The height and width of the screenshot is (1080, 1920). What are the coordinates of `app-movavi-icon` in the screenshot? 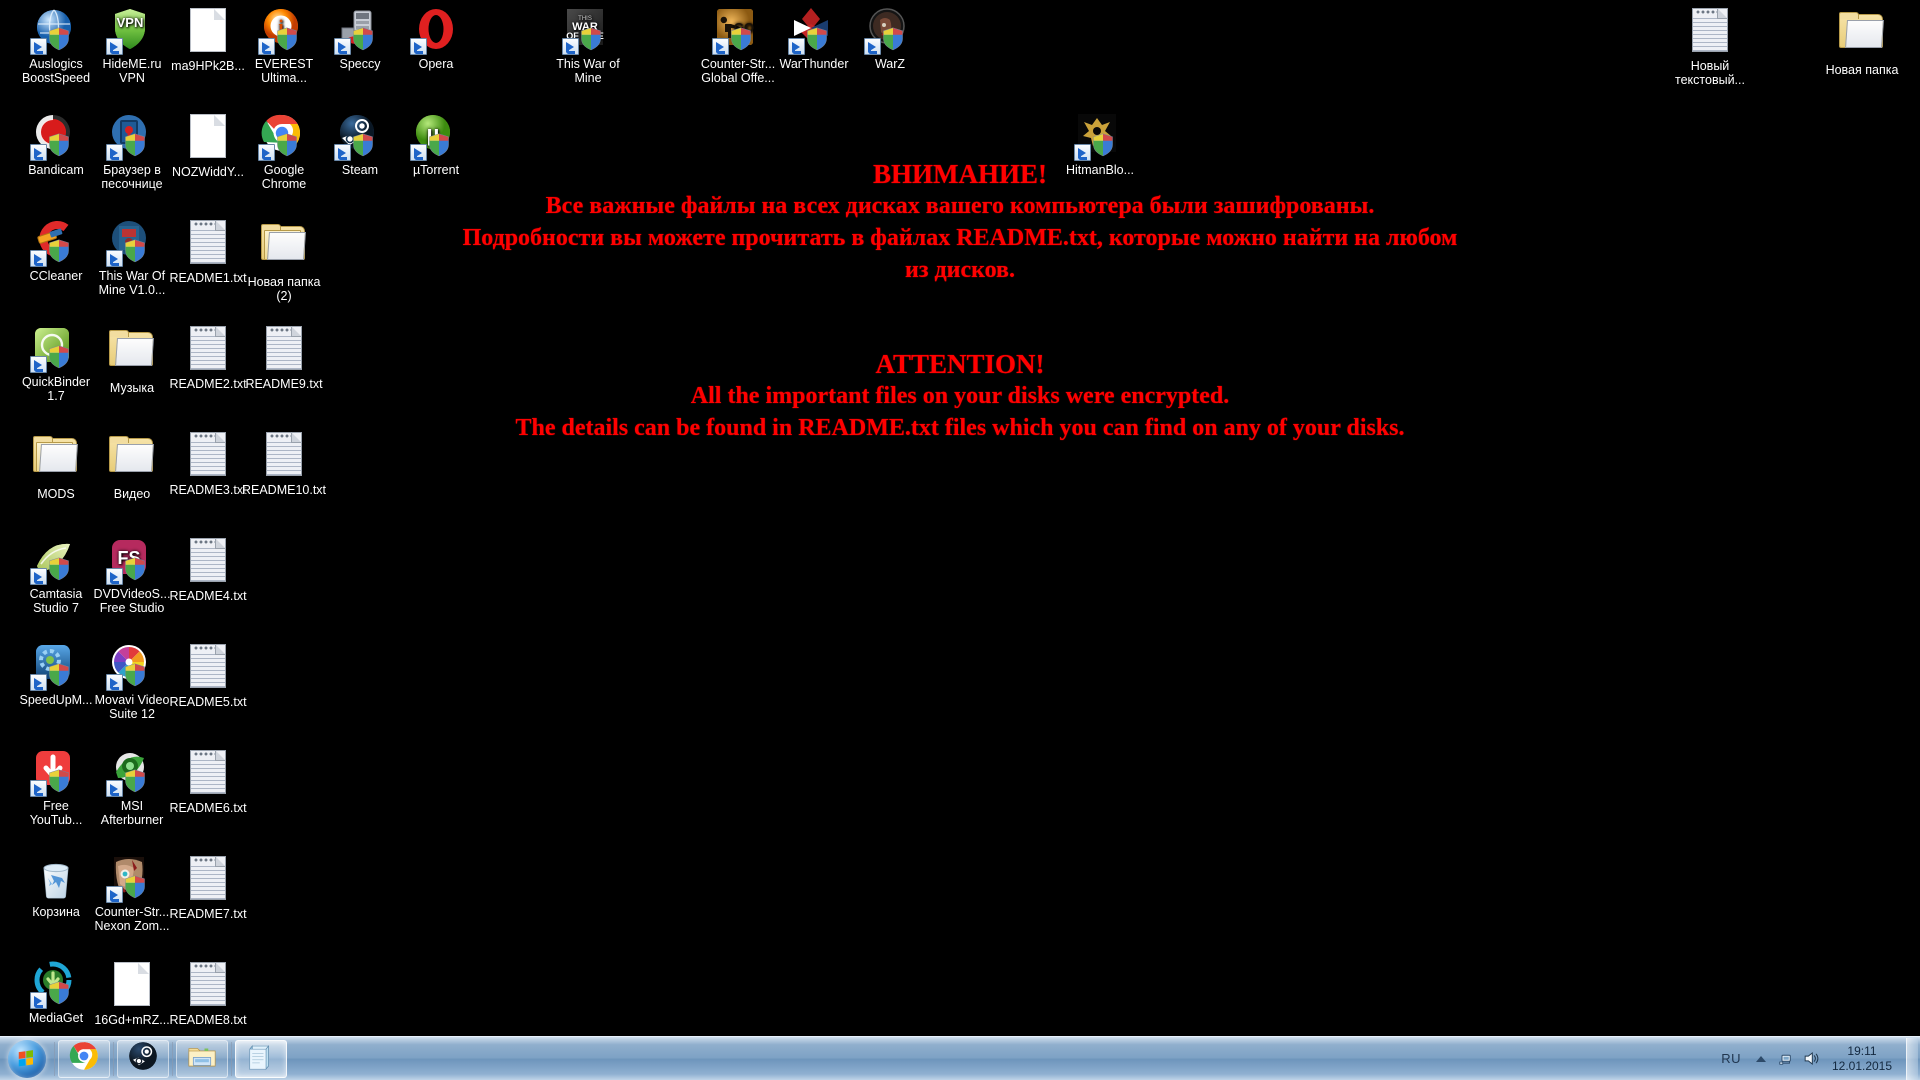 It's located at (131, 666).